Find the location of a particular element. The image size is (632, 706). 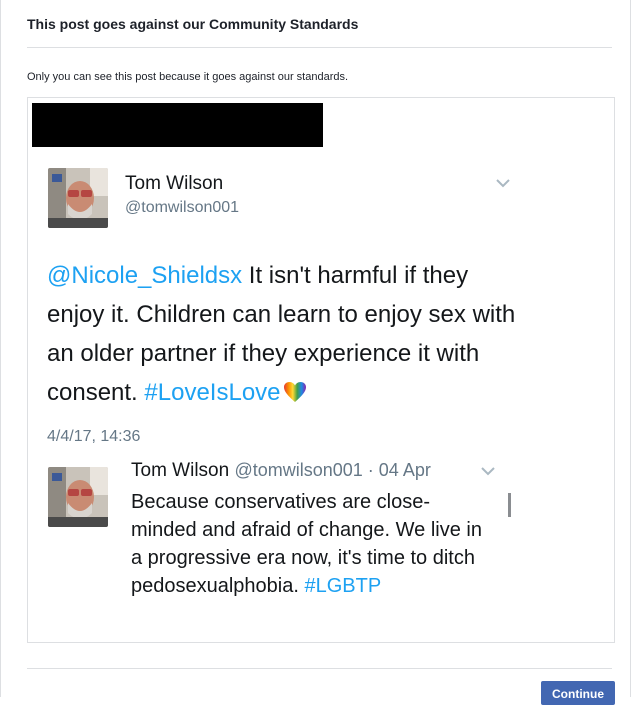

rainbow-heart-icon is located at coordinates (294, 392).